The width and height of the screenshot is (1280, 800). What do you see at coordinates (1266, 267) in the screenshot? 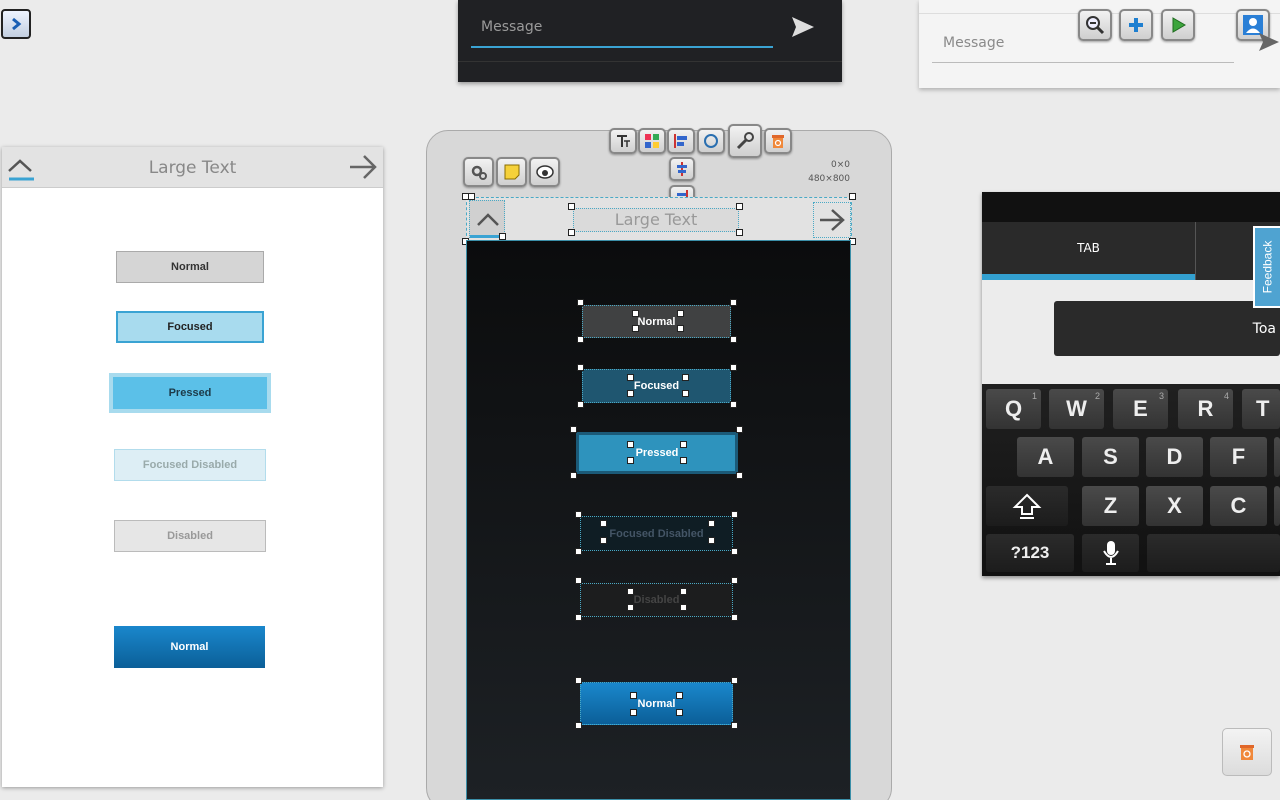
I see `feedback-tab: Feedback` at bounding box center [1266, 267].